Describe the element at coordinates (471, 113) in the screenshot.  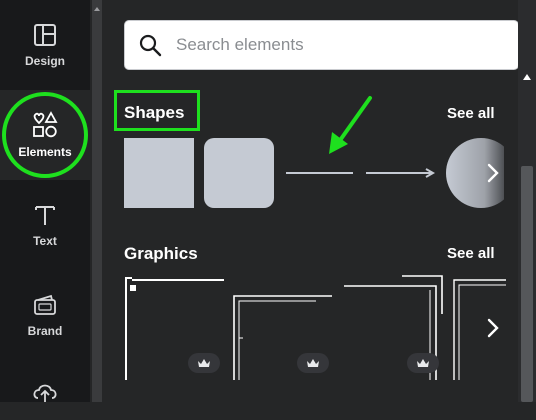
I see `shapes-see-all-link: See all` at that location.